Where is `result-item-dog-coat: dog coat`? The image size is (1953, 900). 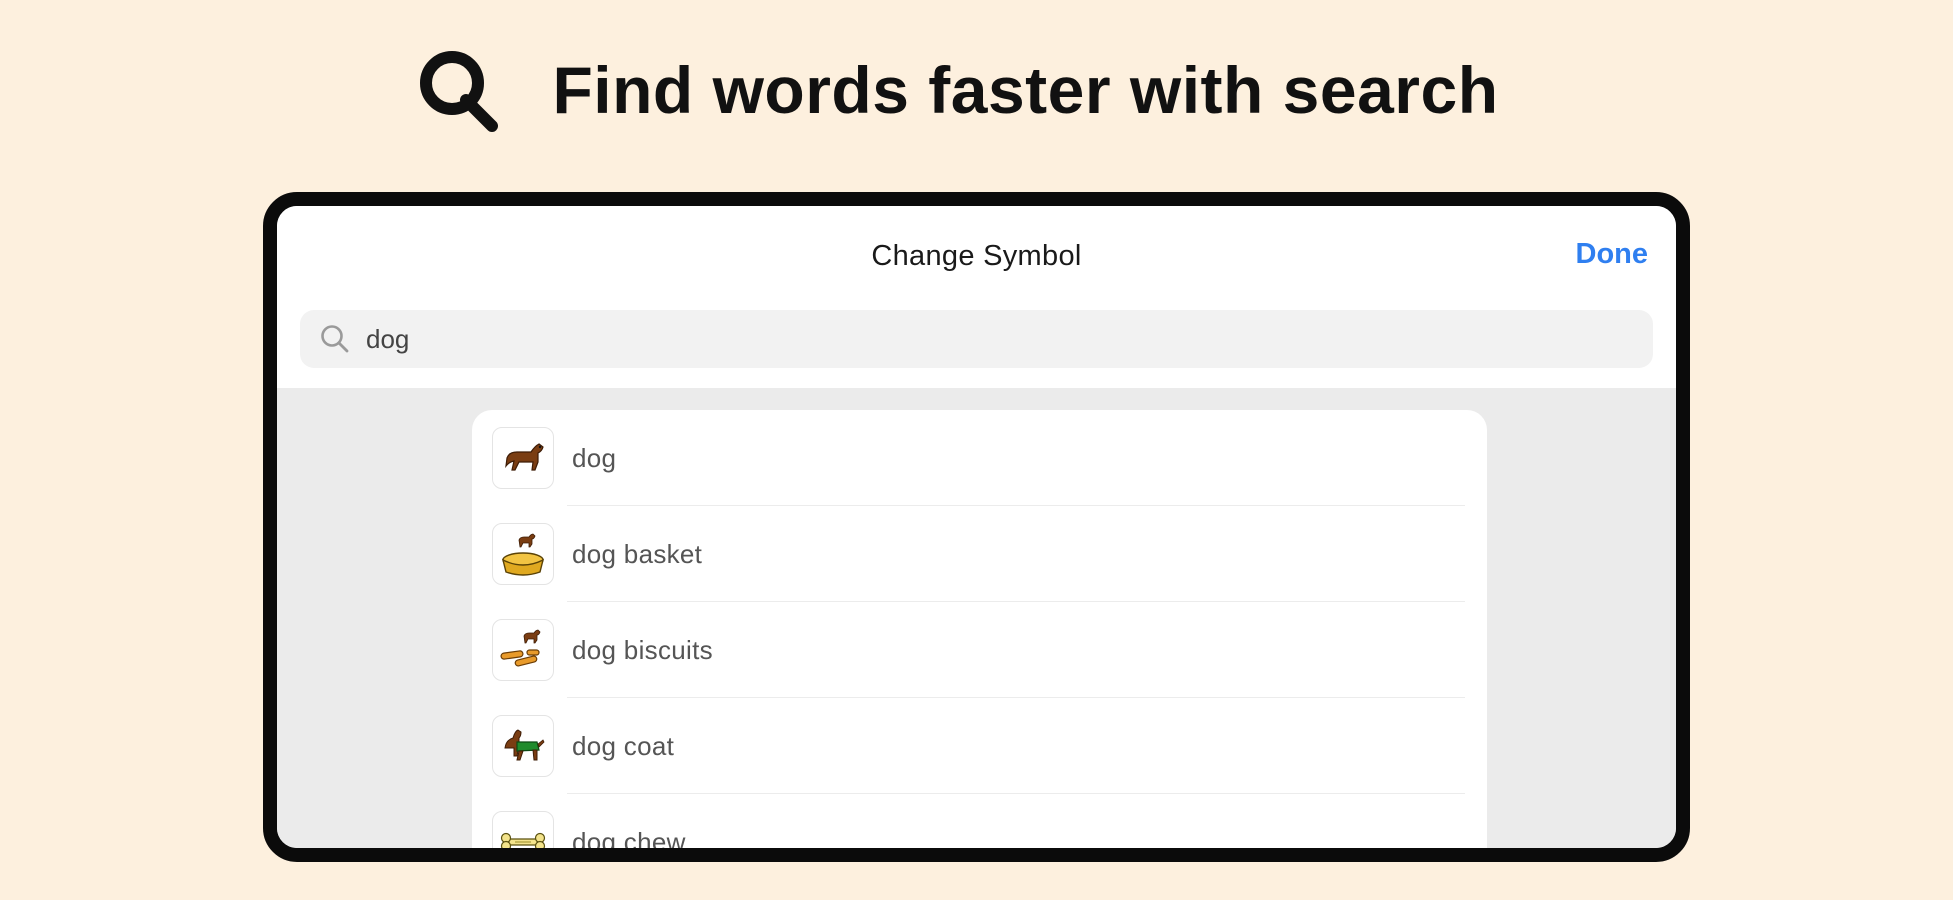
result-item-dog-coat: dog coat is located at coordinates (979, 746).